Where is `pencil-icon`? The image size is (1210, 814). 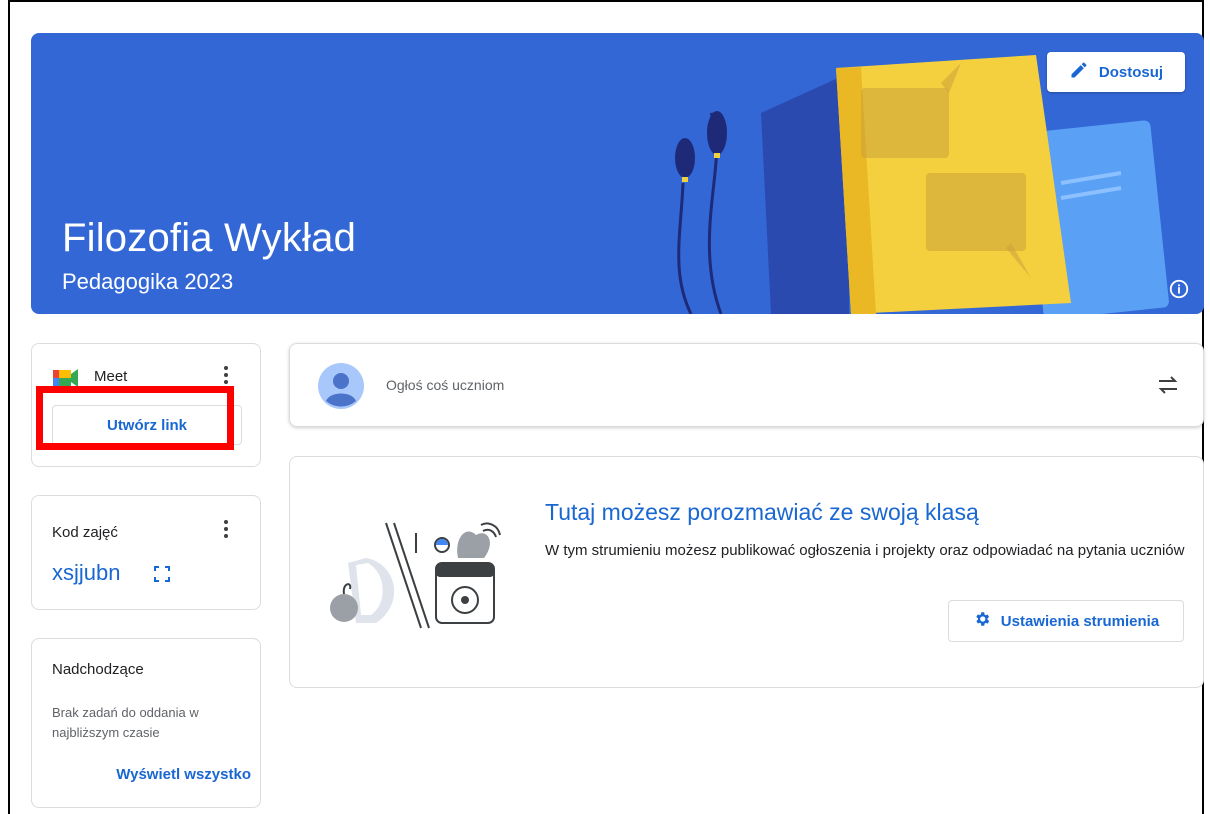 pencil-icon is located at coordinates (1079, 72).